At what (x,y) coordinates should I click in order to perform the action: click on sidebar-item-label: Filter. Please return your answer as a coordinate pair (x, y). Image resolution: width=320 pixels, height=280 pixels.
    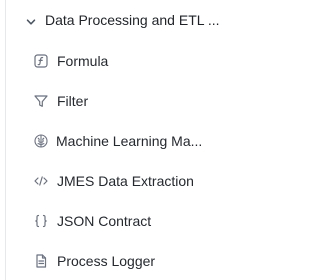
    Looking at the image, I should click on (73, 101).